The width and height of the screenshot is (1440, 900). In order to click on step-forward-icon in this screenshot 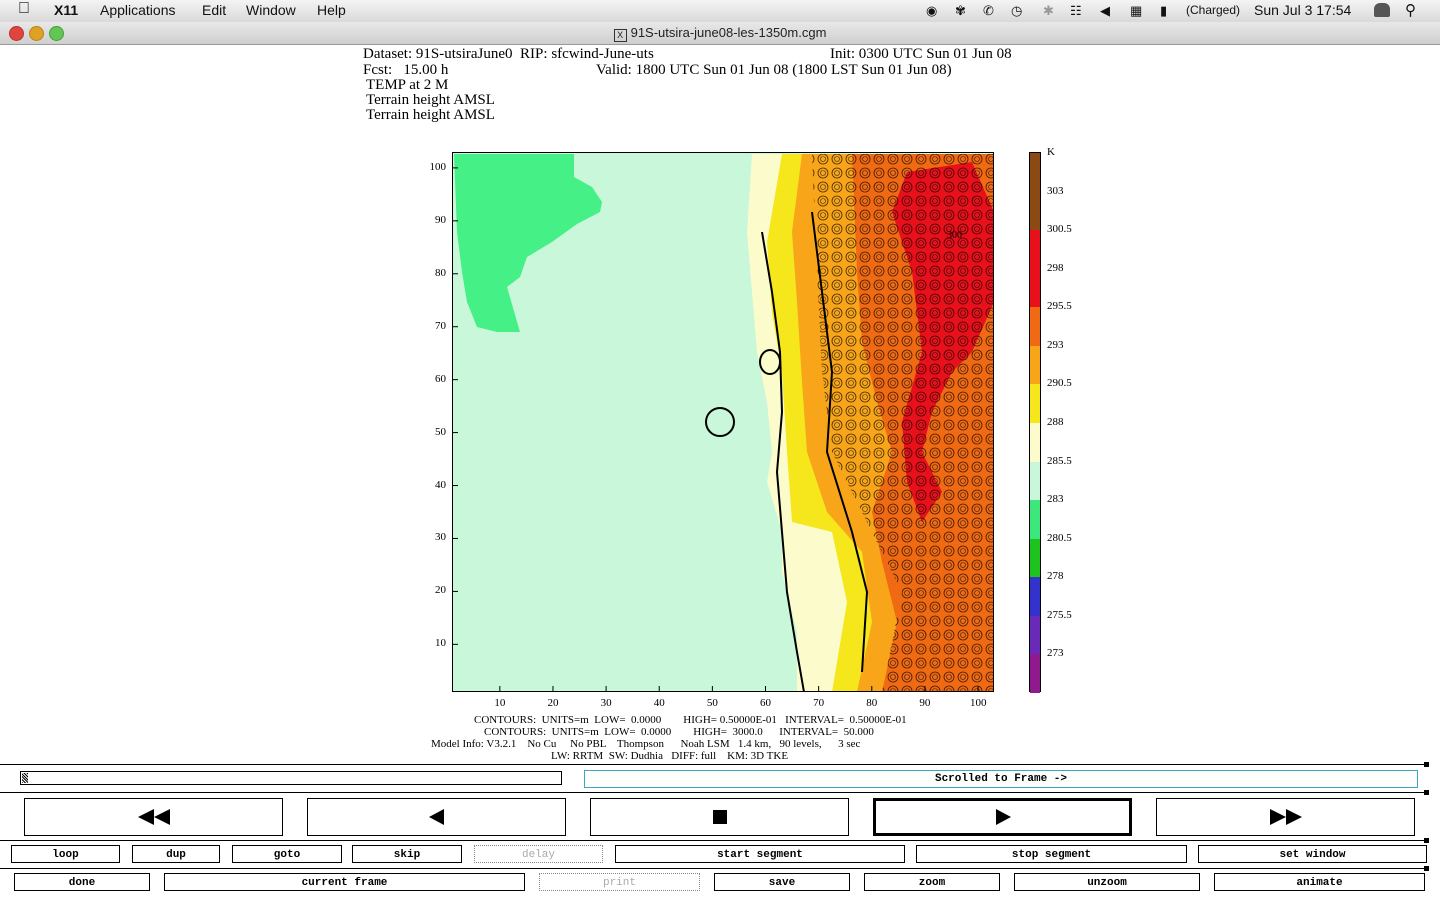, I will do `click(1003, 817)`.